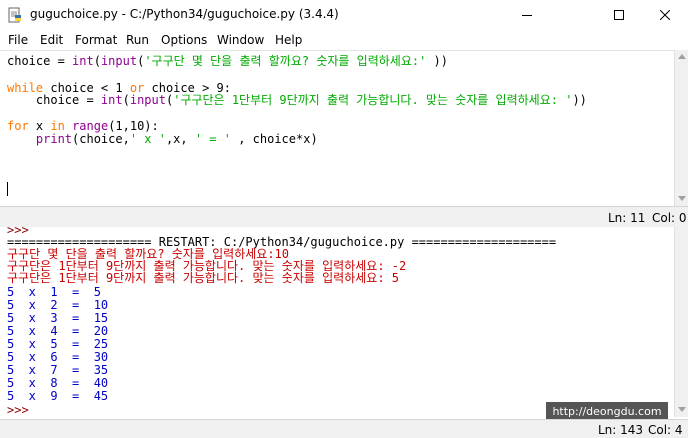 The image size is (688, 438). What do you see at coordinates (58, 344) in the screenshot?
I see `result-line: 5 x 5 = 25` at bounding box center [58, 344].